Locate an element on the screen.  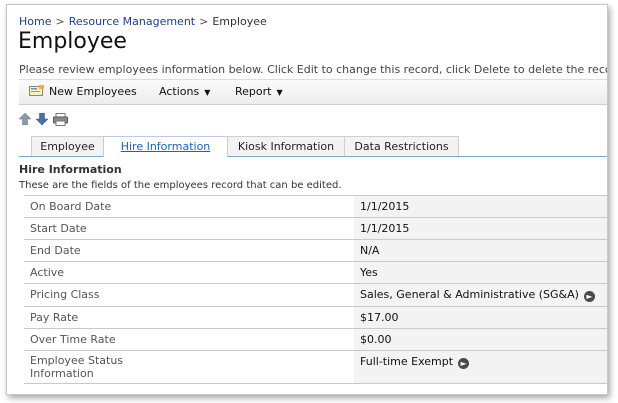
field-label: Employee Status Information is located at coordinates (109, 367).